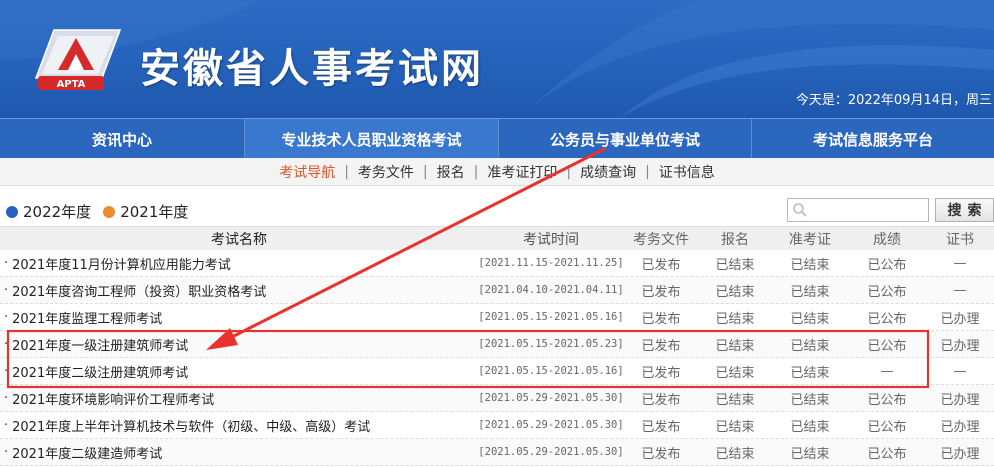 The image size is (994, 467). I want to click on exam-name: · 2021年度11月份计算机应用能力考试, so click(239, 263).